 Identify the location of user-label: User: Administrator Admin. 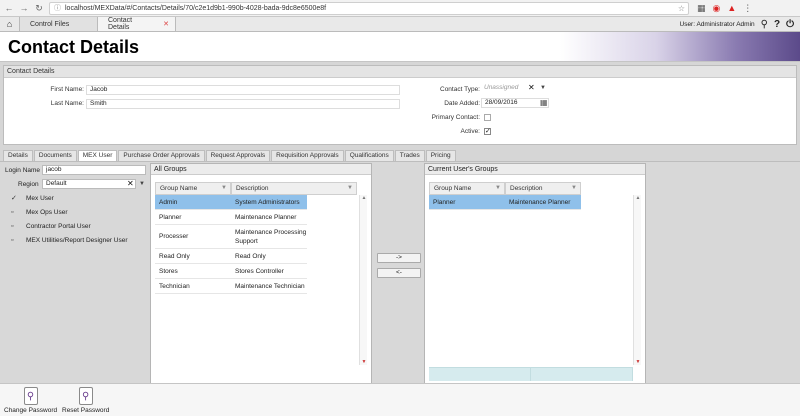
(717, 24).